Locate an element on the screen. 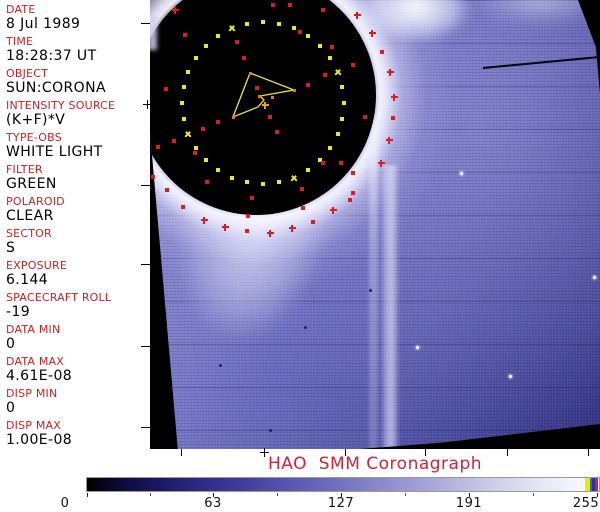 Image resolution: width=600 pixels, height=512 pixels. field-value-sector: S is located at coordinates (11, 248).